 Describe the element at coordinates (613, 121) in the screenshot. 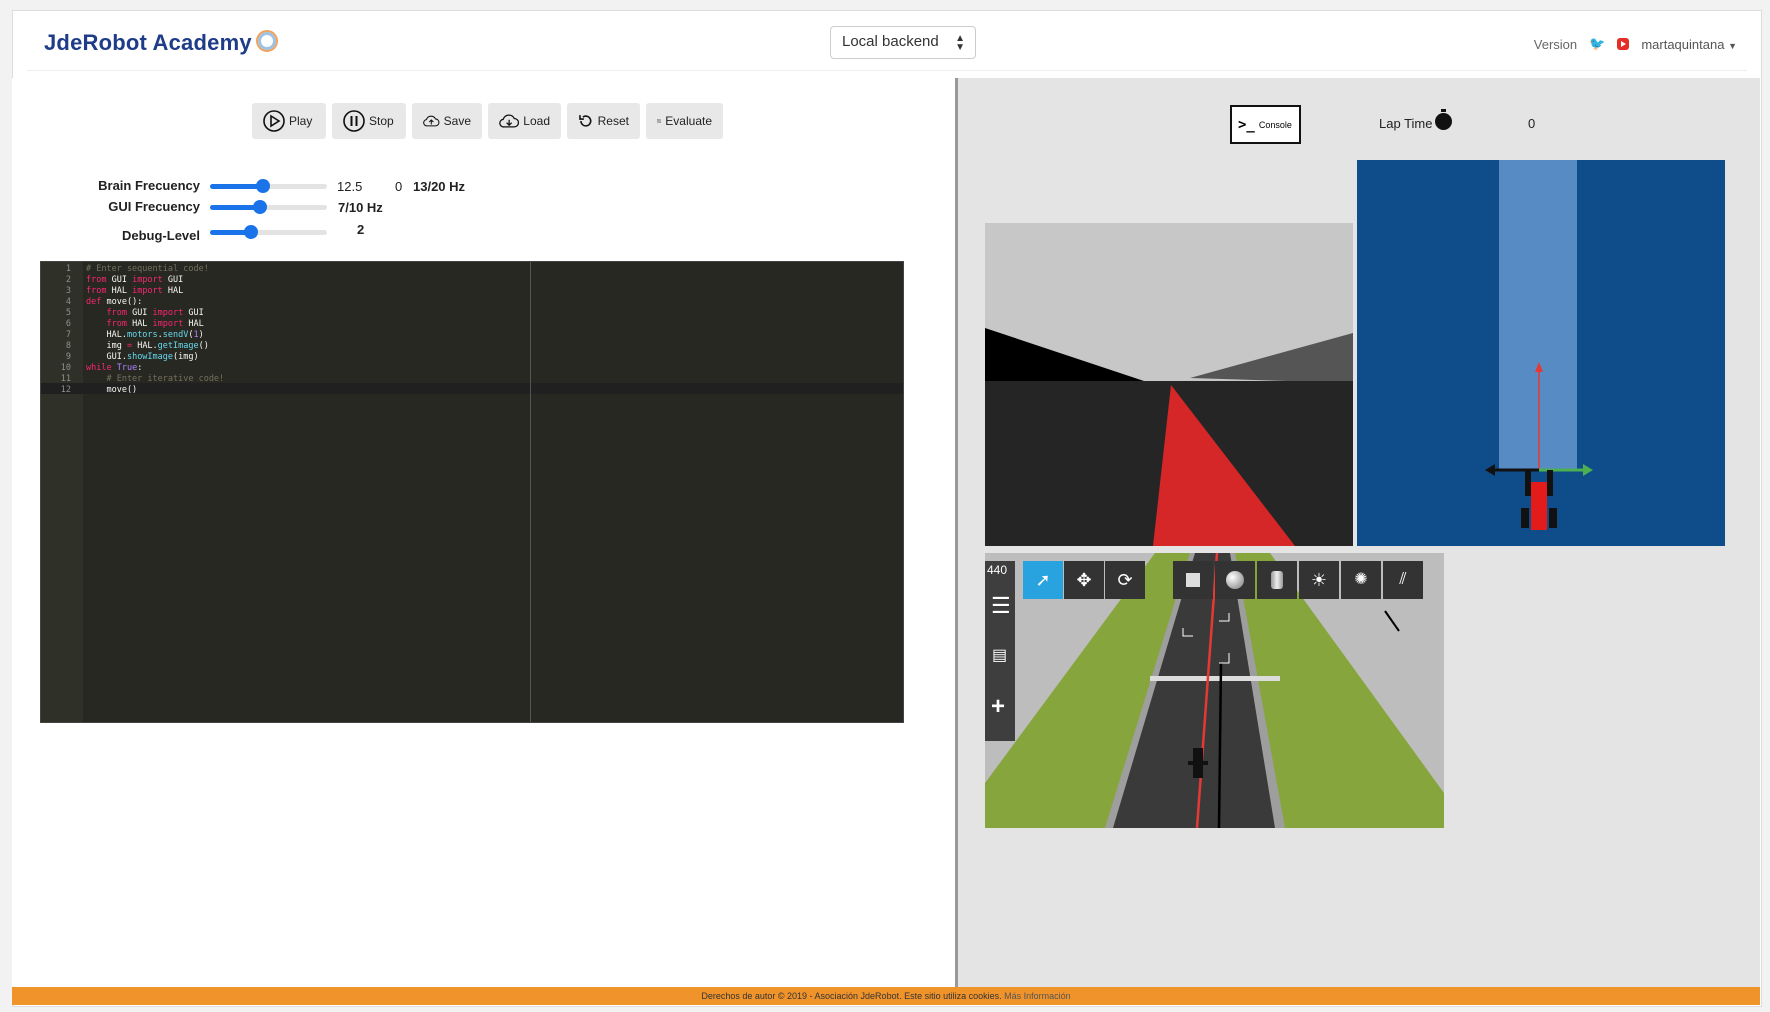

I see `reset-label: Reset` at that location.